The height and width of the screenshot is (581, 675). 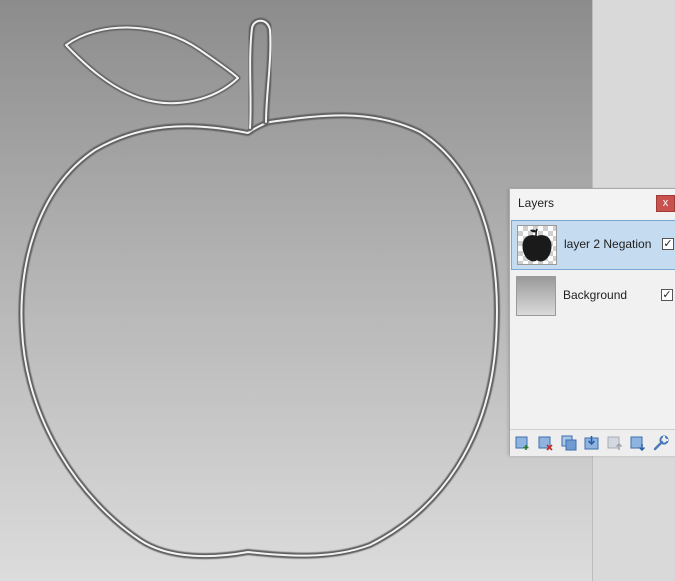 What do you see at coordinates (615, 443) in the screenshot?
I see `move-layer-up-icon` at bounding box center [615, 443].